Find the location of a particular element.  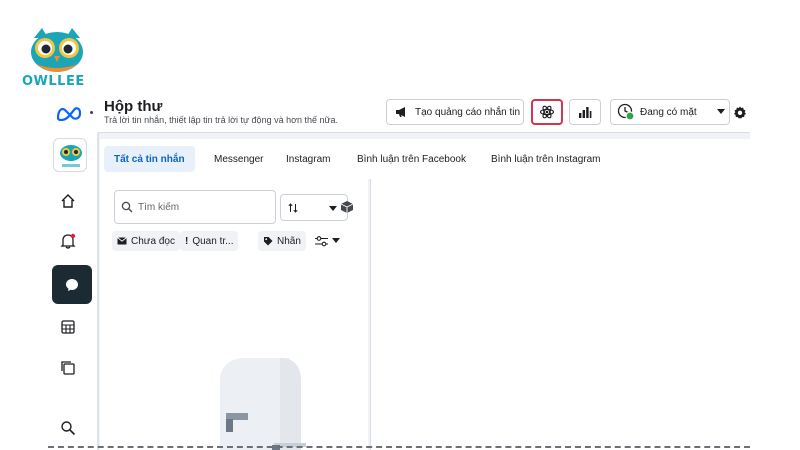

filter-unread-label: Chưa đọc is located at coordinates (153, 241).